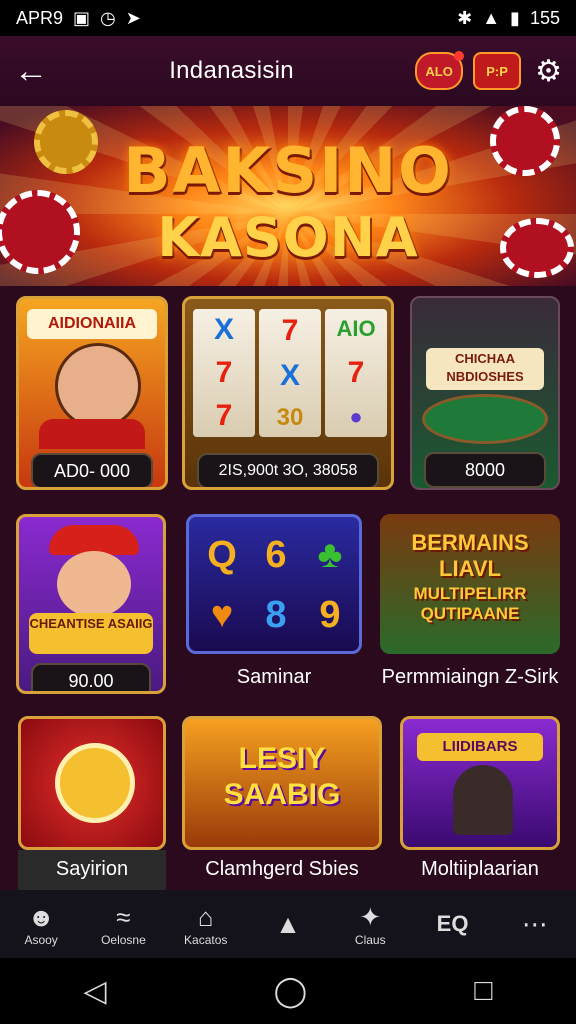 The image size is (576, 1024). I want to click on reel-symbol: ●, so click(356, 416).